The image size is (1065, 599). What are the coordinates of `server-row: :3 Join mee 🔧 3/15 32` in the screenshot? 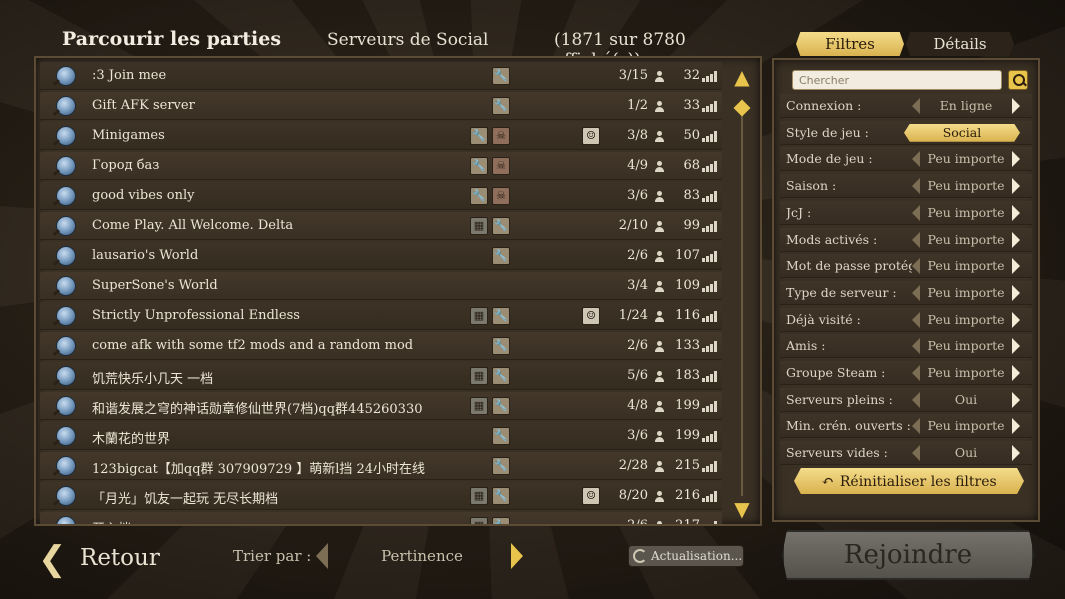 It's located at (381, 76).